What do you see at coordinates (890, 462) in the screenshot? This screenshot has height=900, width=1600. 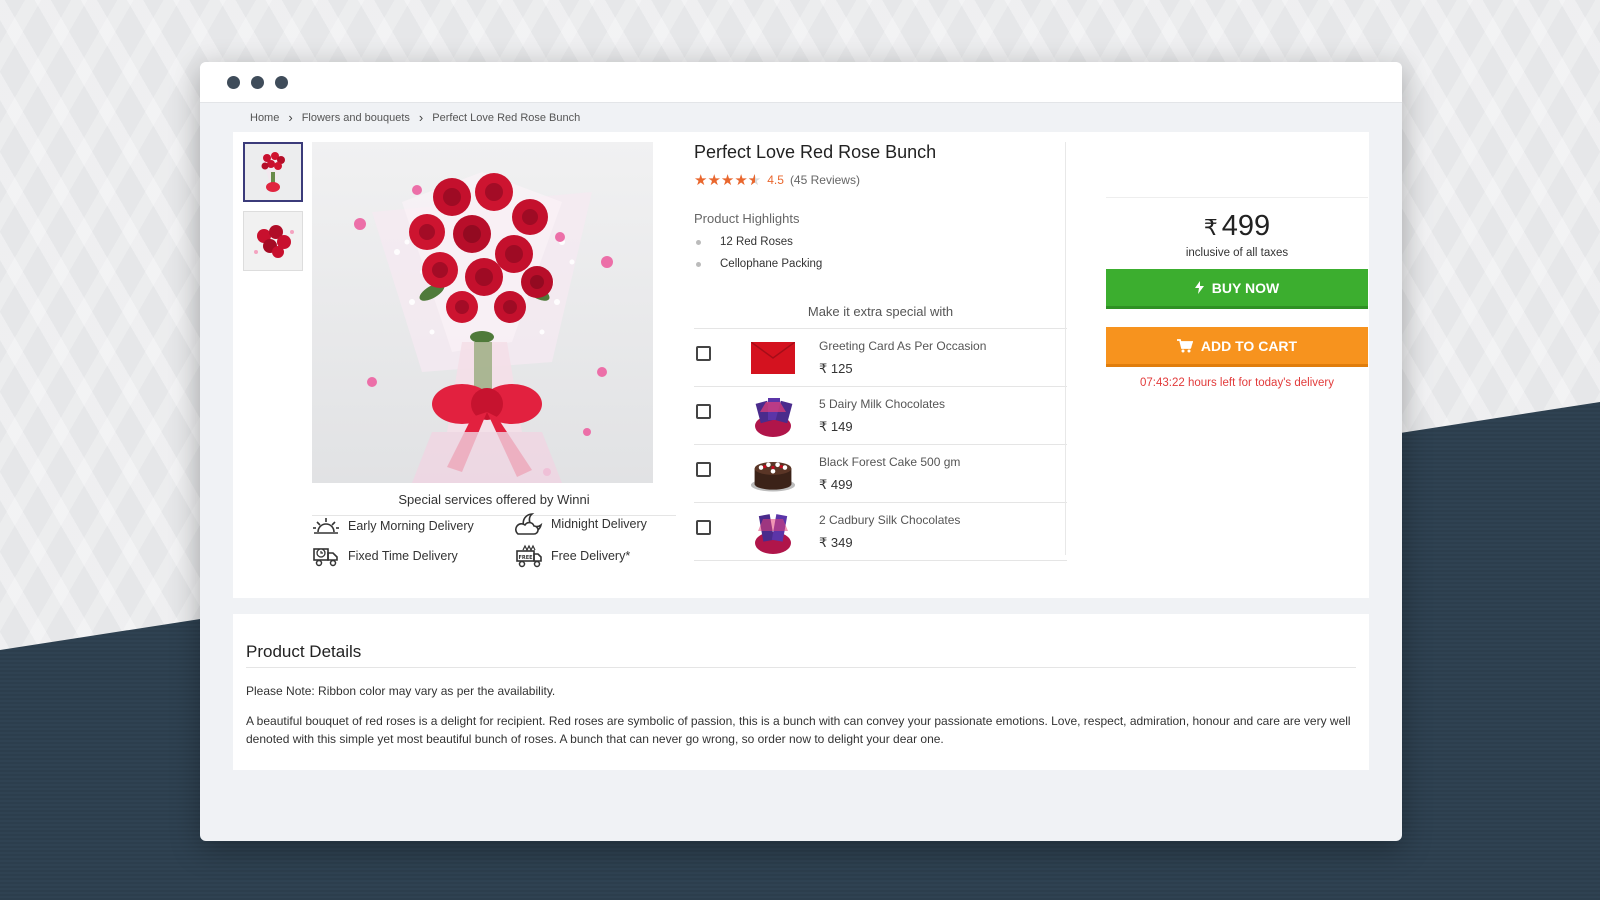 I see `addon-name: Black Forest Cake 500 gm` at bounding box center [890, 462].